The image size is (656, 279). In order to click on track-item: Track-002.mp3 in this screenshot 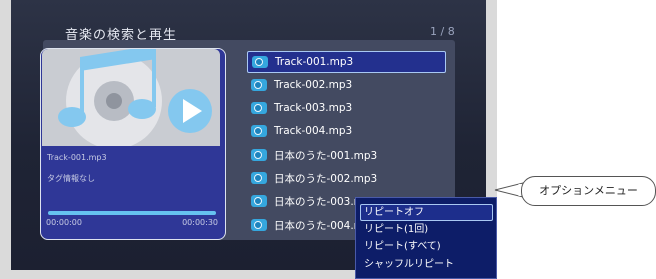, I will do `click(347, 85)`.